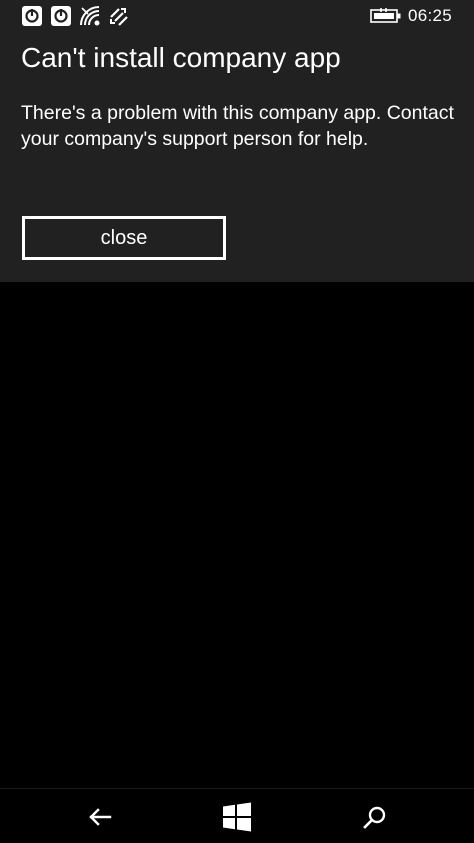  I want to click on dialog-title: Can't install company app, so click(181, 57).